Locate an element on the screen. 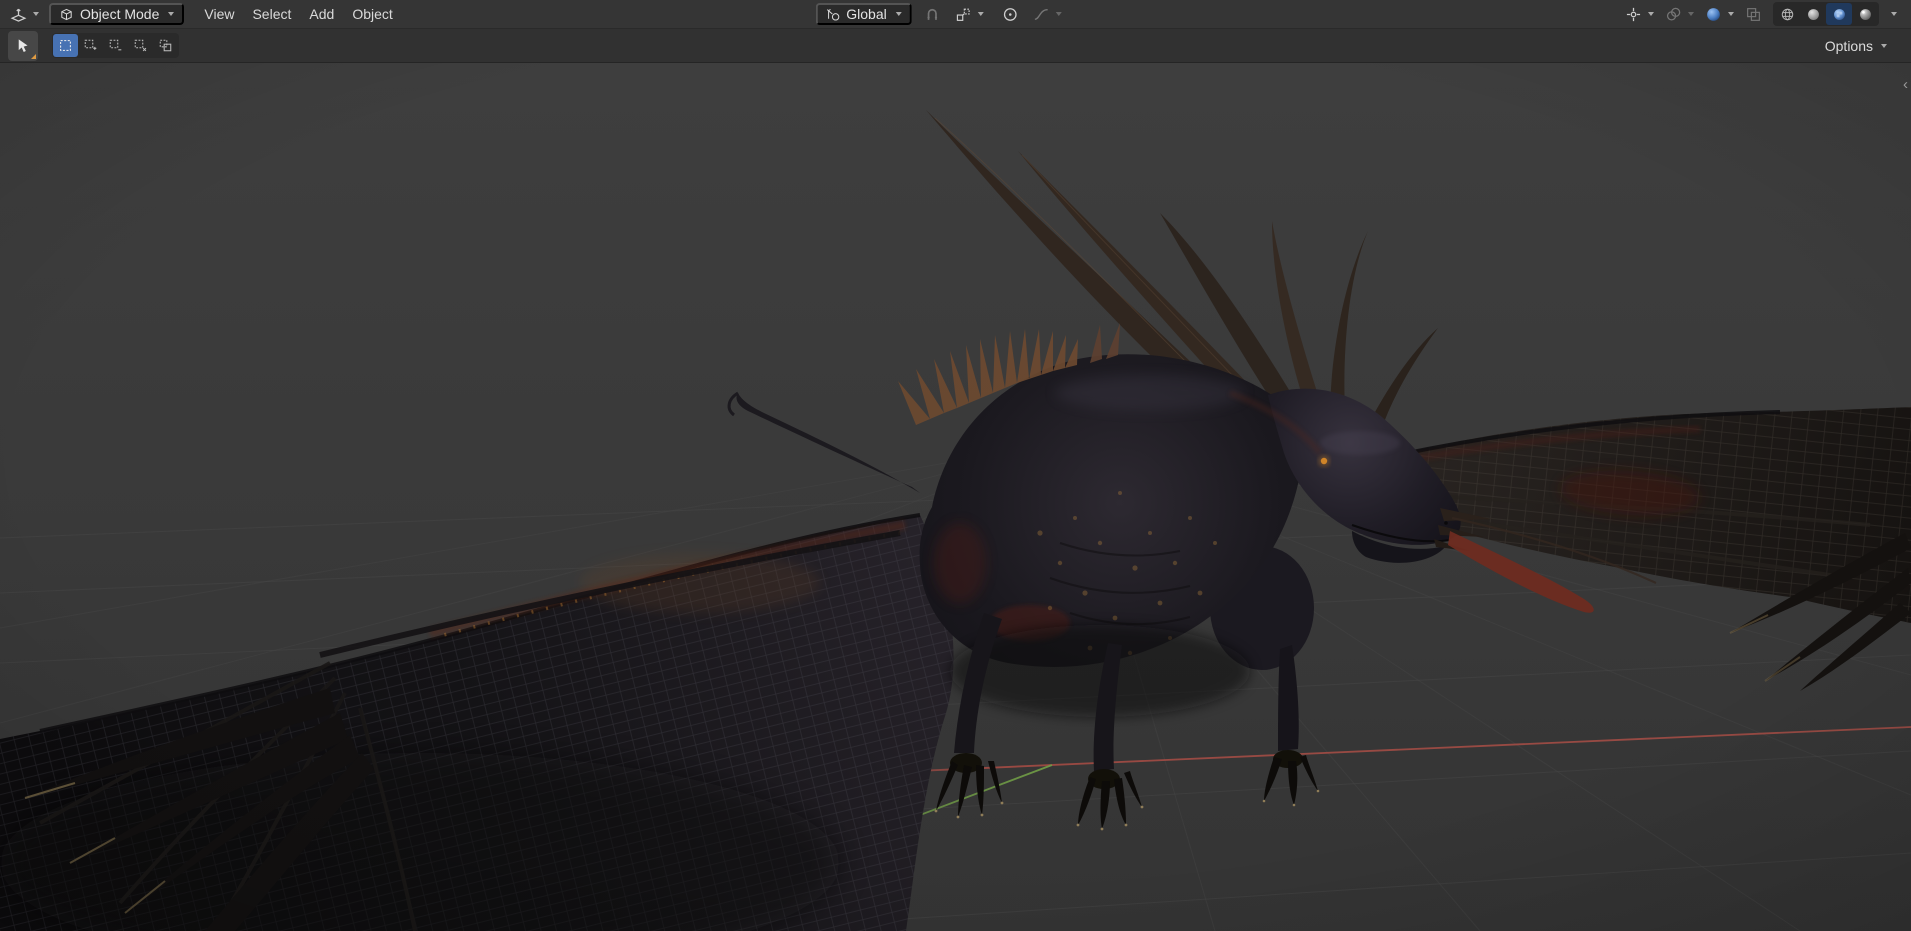 This screenshot has width=1911, height=931. tweak-tool-icon is located at coordinates (23, 45).